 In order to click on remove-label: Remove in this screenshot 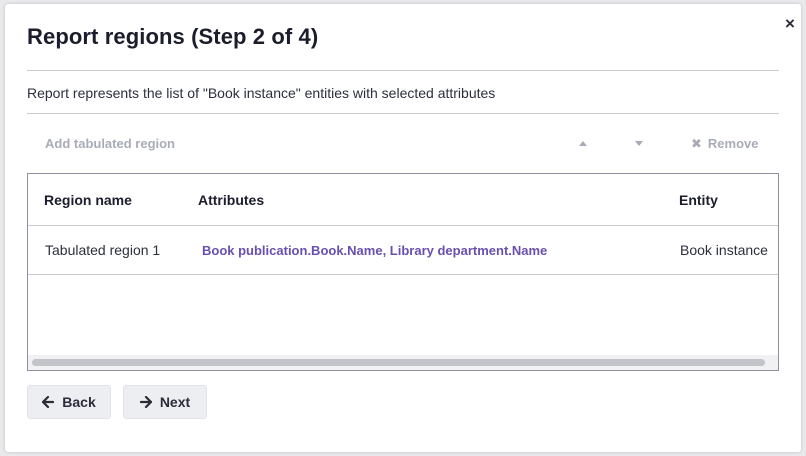, I will do `click(733, 143)`.